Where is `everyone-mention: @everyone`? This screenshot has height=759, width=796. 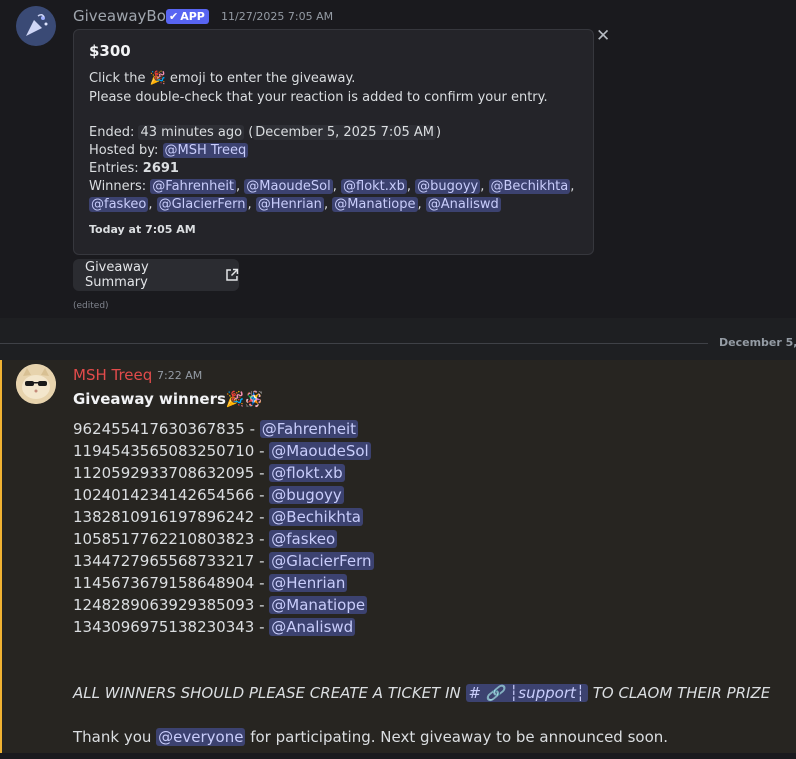 everyone-mention: @everyone is located at coordinates (201, 737).